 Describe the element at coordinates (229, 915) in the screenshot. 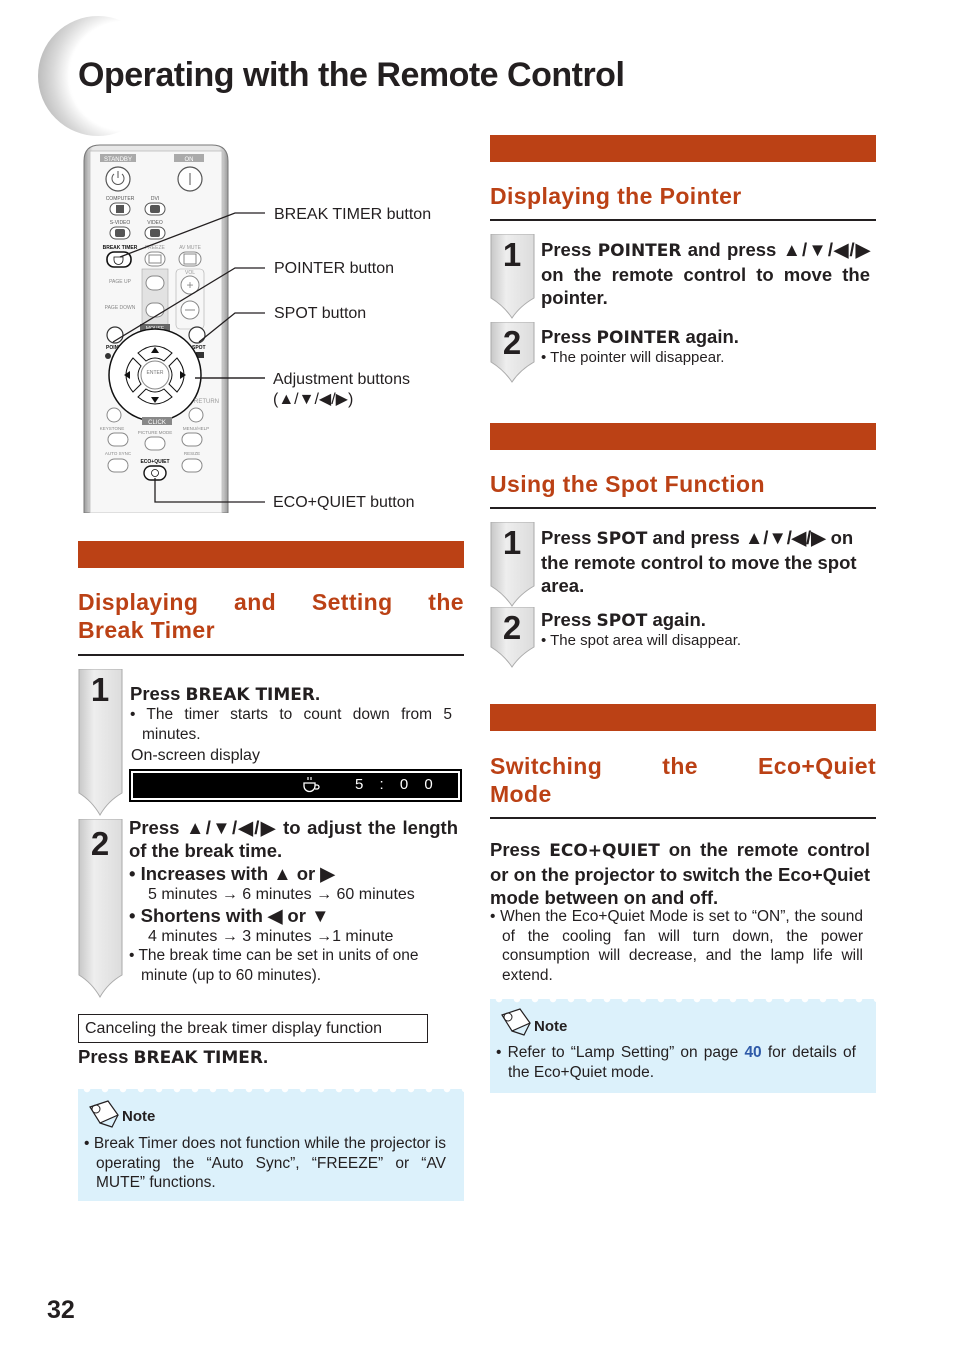

I see `shorten-heading: • Shortens with ◀ or ▼` at that location.